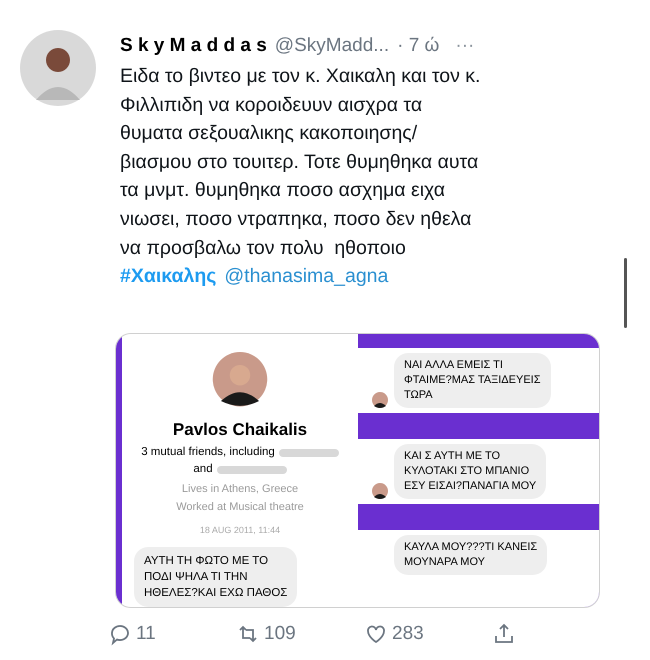  What do you see at coordinates (418, 46) in the screenshot?
I see `tweet-time: · 7 ώ` at bounding box center [418, 46].